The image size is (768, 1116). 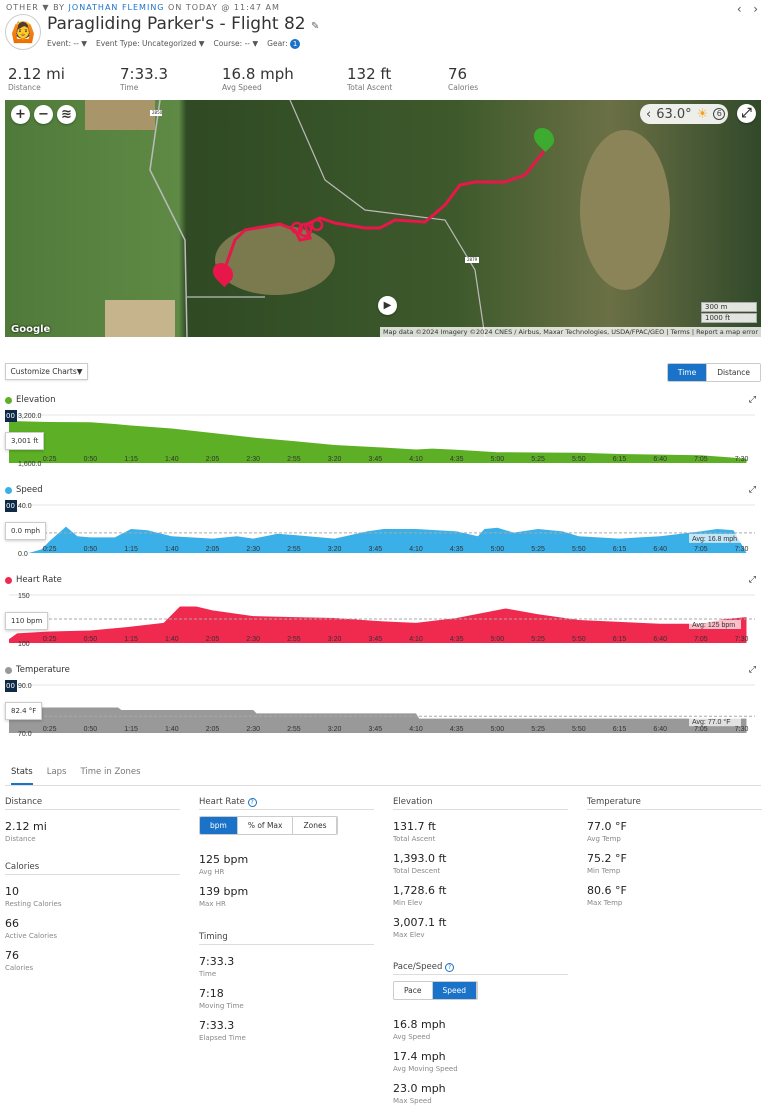 What do you see at coordinates (412, 1037) in the screenshot?
I see `stat-label: Avg Speed` at bounding box center [412, 1037].